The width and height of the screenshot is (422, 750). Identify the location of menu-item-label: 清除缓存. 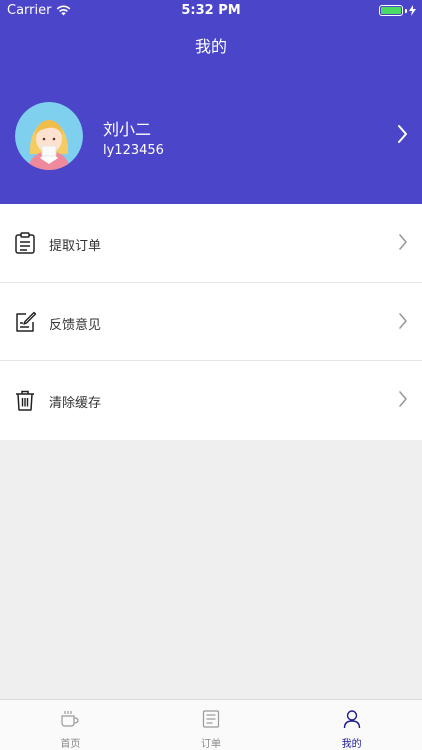
(75, 403).